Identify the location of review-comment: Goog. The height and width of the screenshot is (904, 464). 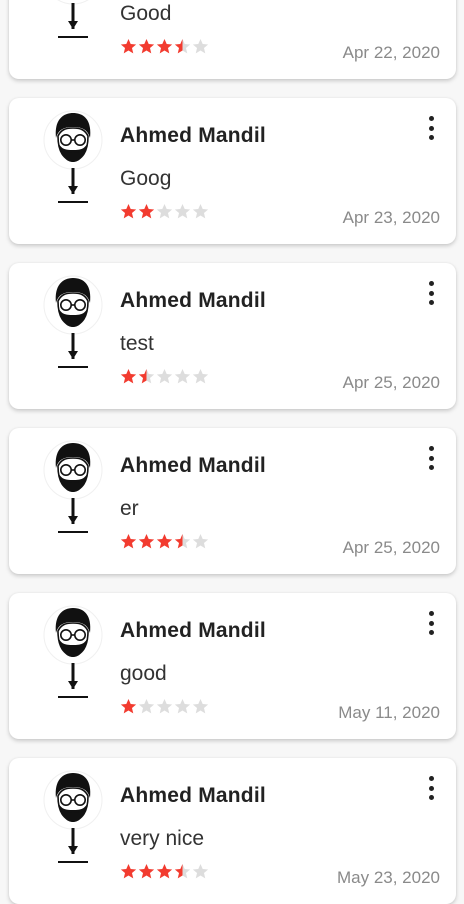
(146, 178).